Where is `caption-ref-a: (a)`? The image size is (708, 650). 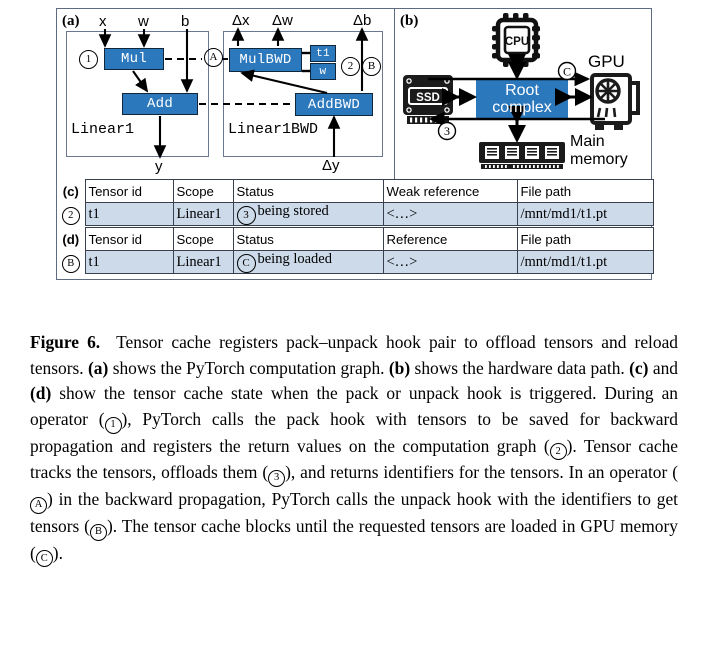 caption-ref-a: (a) is located at coordinates (98, 367).